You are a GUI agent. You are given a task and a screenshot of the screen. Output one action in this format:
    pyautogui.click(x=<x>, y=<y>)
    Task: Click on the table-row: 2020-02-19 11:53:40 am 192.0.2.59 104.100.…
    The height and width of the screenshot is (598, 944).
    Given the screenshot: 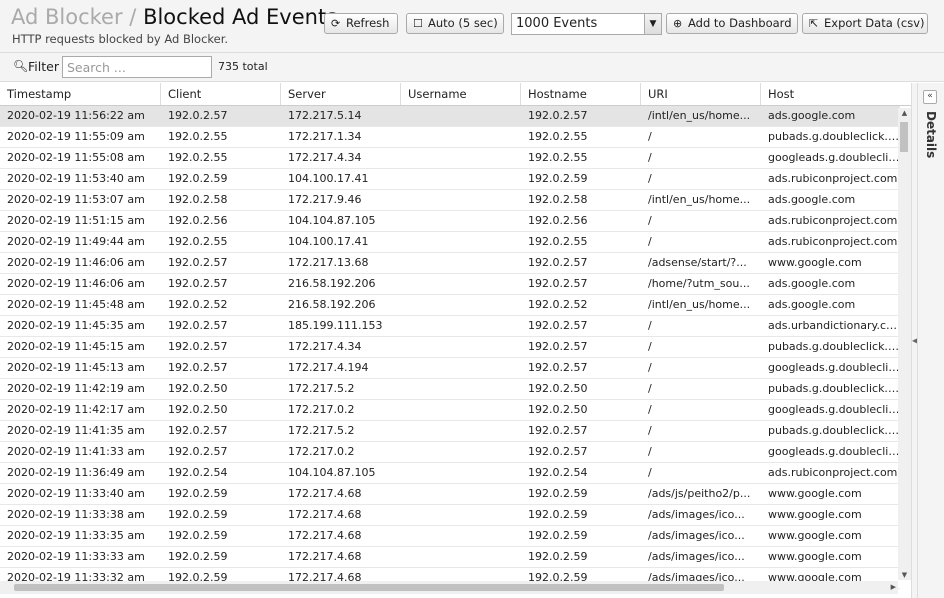 What is the action you would take?
    pyautogui.click(x=450, y=179)
    